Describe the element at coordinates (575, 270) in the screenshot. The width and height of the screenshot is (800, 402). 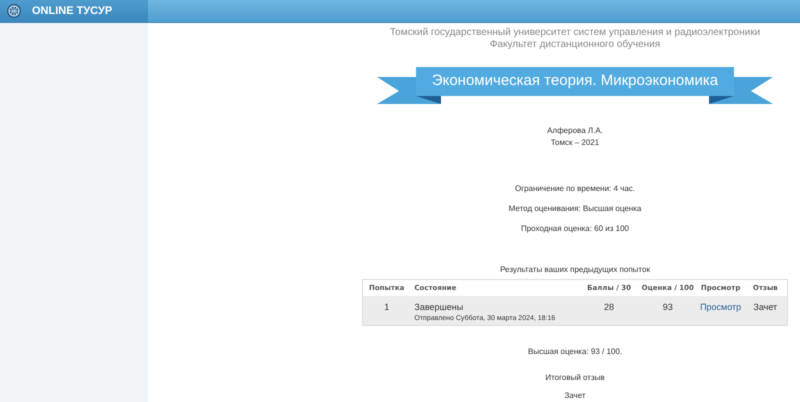
I see `table-caption: Результаты ваших предыдущих попыток` at that location.